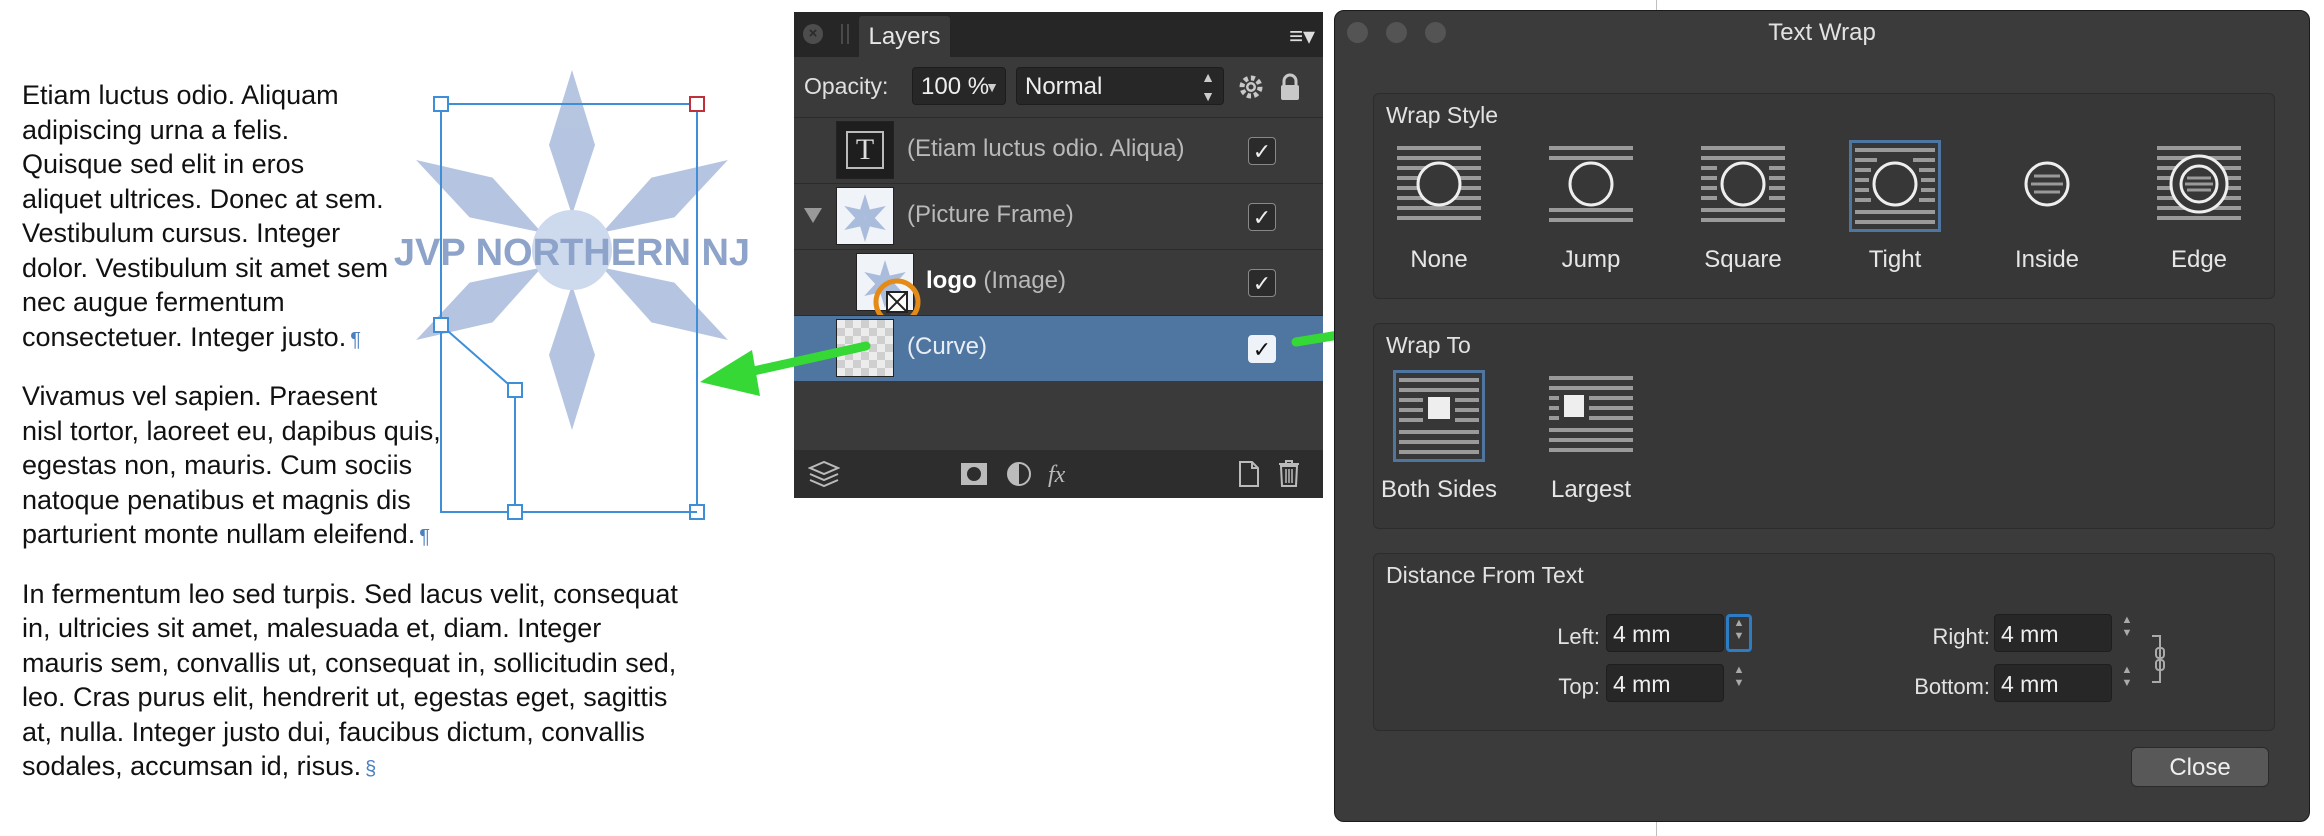 The image size is (2324, 836). I want to click on wrap-inside-icon, so click(2047, 184).